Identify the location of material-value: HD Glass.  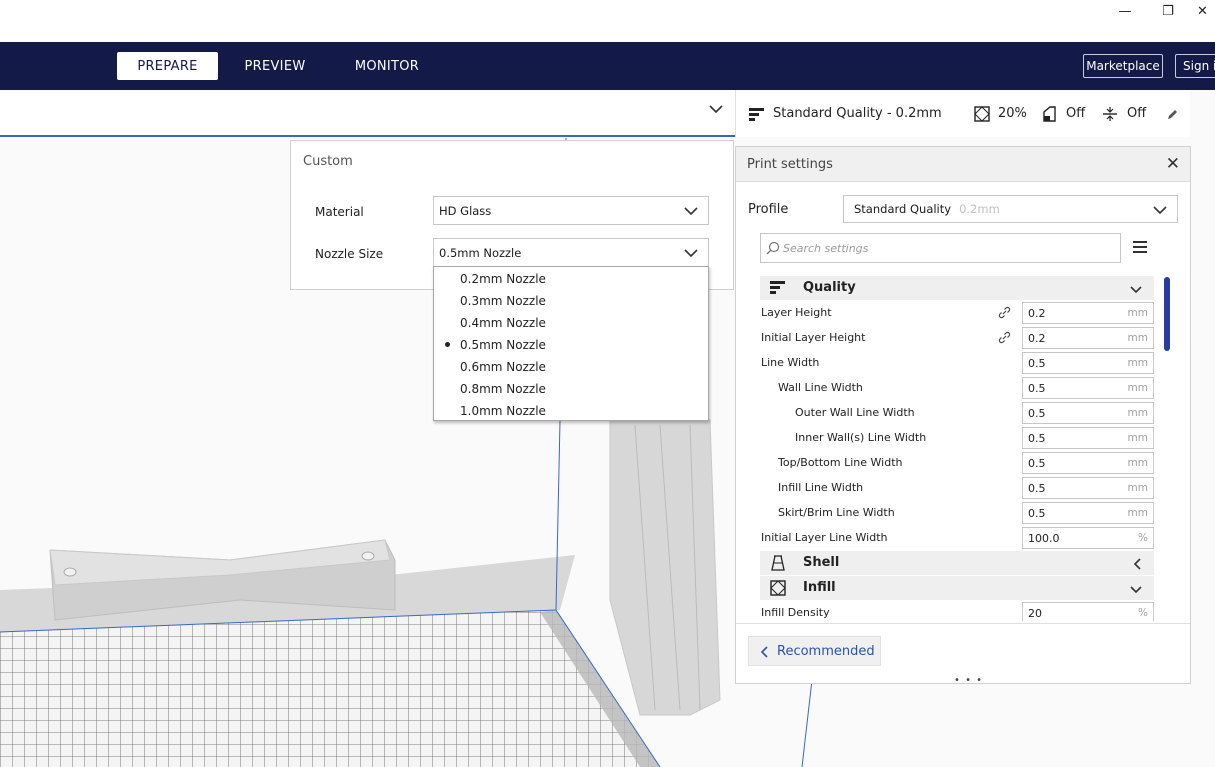
(465, 210).